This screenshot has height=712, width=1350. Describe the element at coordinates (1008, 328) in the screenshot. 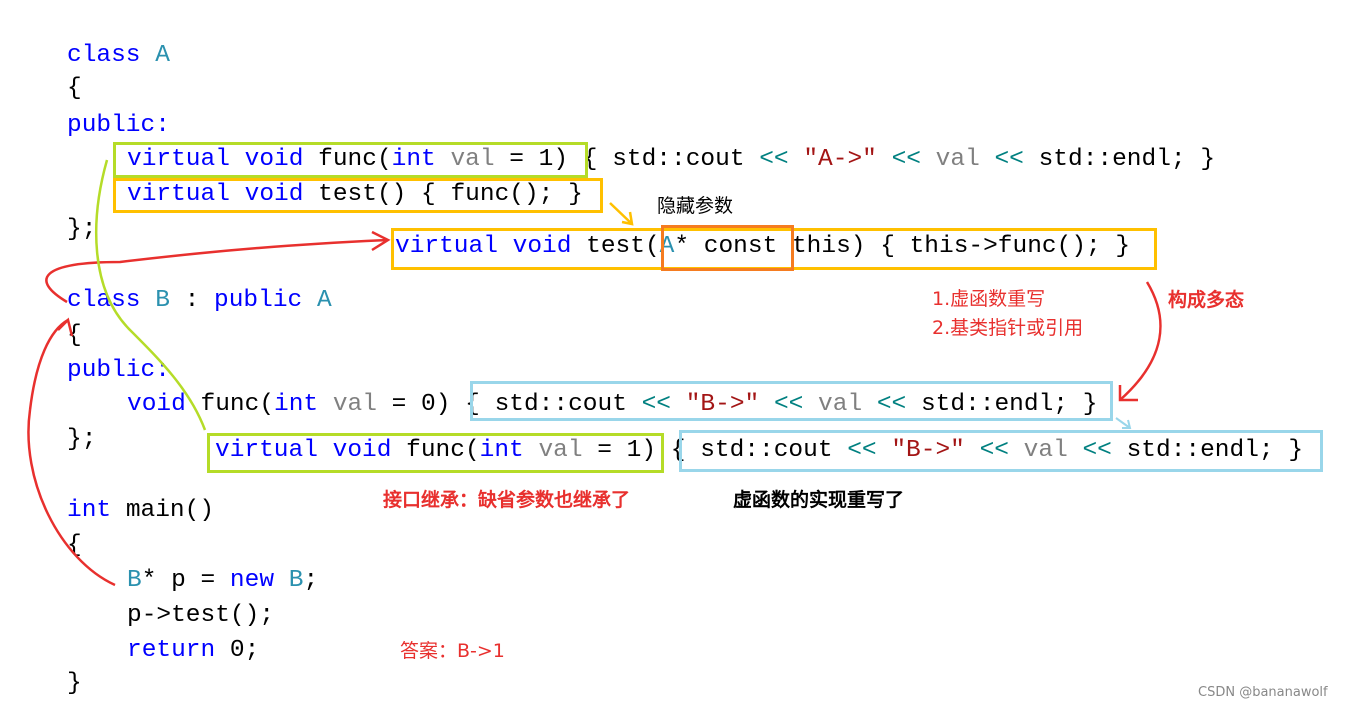

I see `condition-2-label: 2.基类指针或引用` at that location.